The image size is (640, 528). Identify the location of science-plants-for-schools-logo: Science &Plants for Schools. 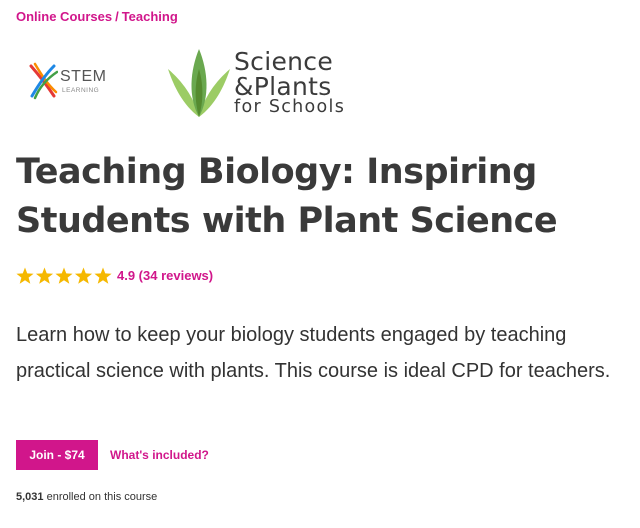
(263, 82).